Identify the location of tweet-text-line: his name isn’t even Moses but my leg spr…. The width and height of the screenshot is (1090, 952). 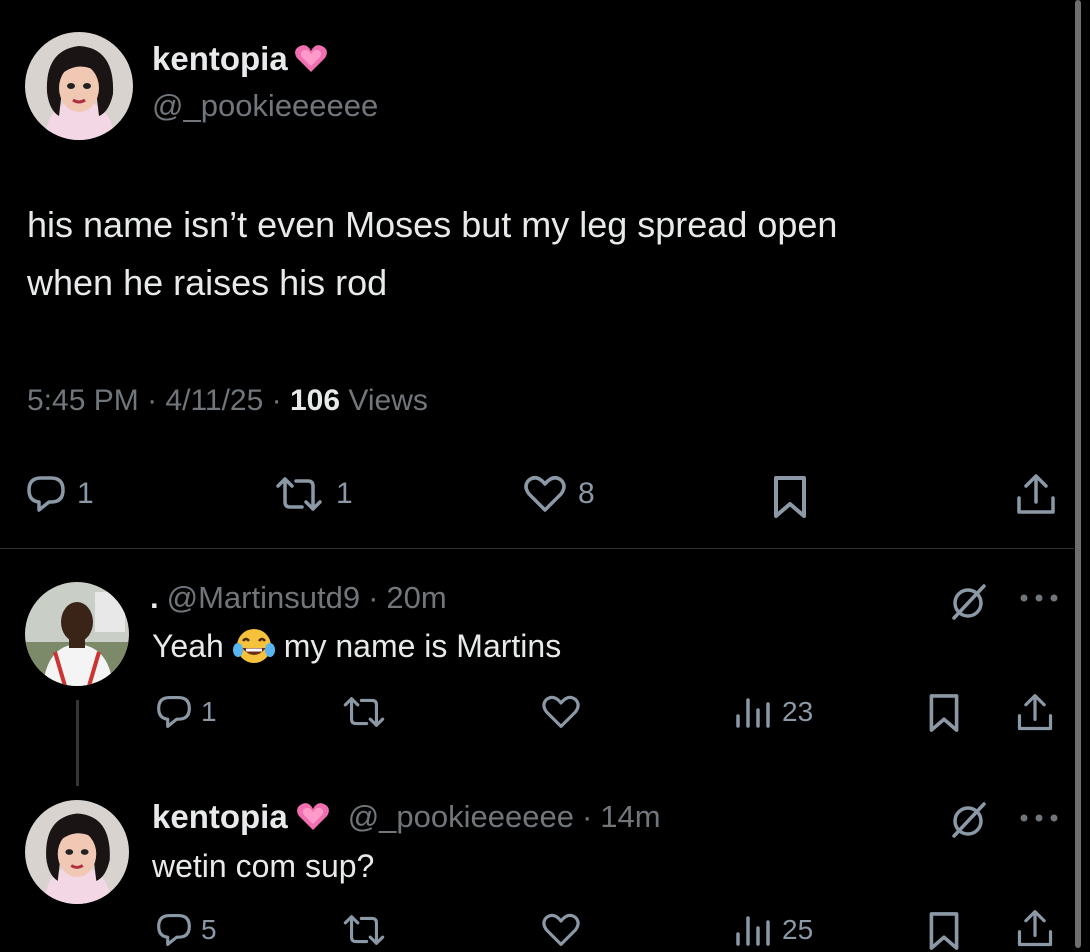
(432, 224).